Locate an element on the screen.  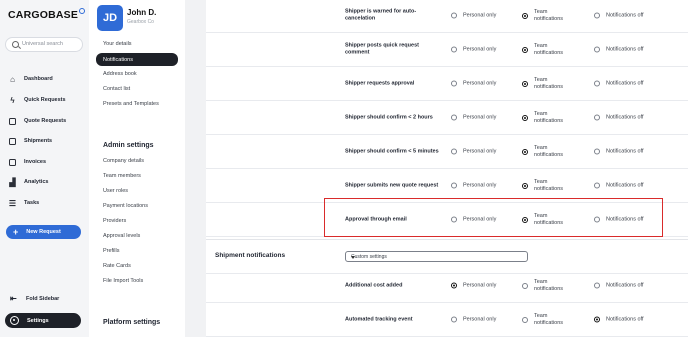
home-icon: ⌂ is located at coordinates (12, 79).